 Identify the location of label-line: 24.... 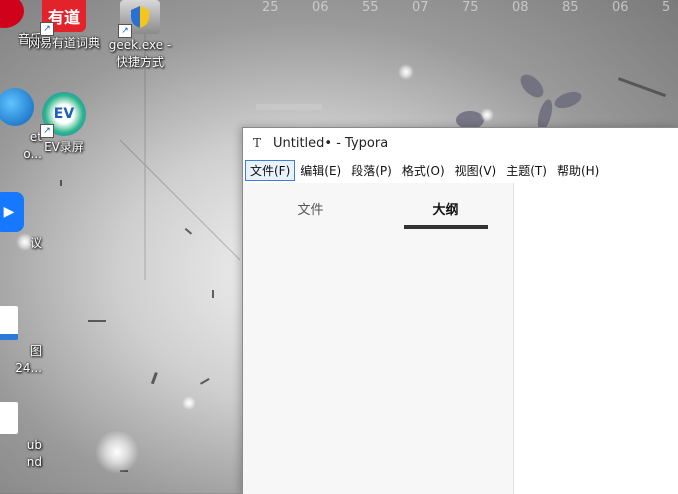
(28, 368).